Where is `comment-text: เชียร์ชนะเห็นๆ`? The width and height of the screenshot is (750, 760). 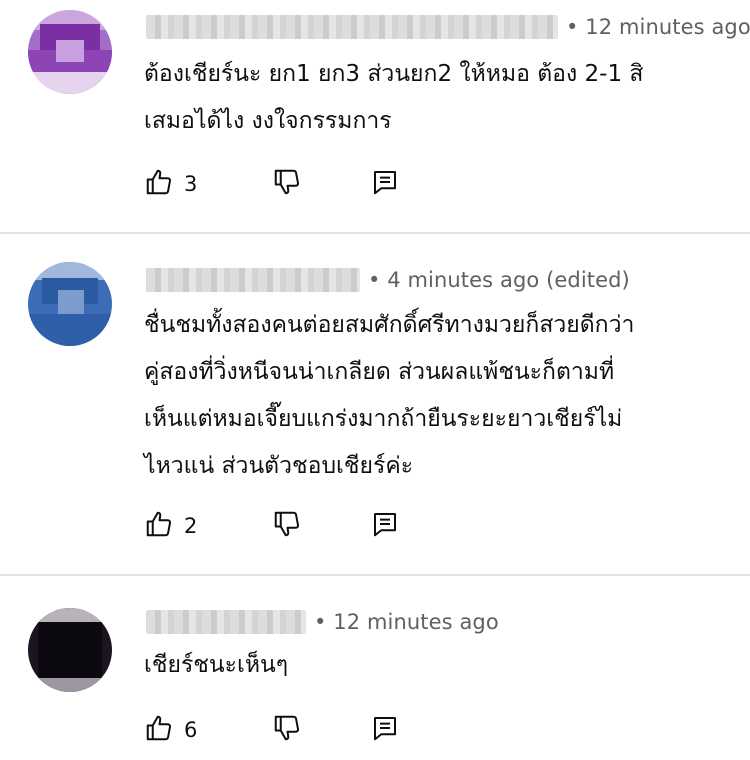 comment-text: เชียร์ชนะเห็นๆ is located at coordinates (444, 665).